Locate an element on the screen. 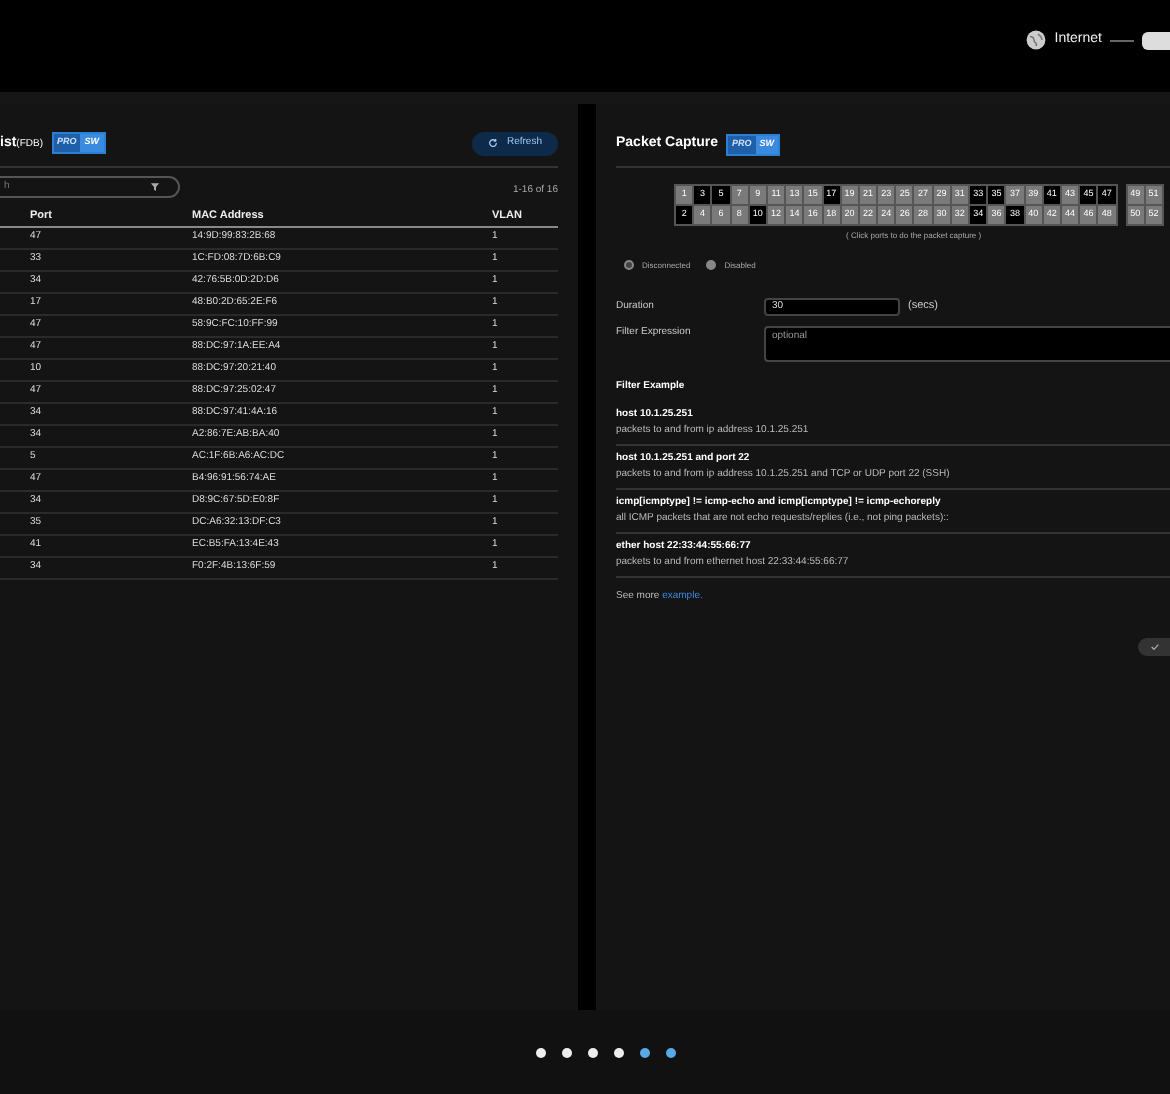 Image resolution: width=1170 pixels, height=1094 pixels. refresh-icon is located at coordinates (493, 143).